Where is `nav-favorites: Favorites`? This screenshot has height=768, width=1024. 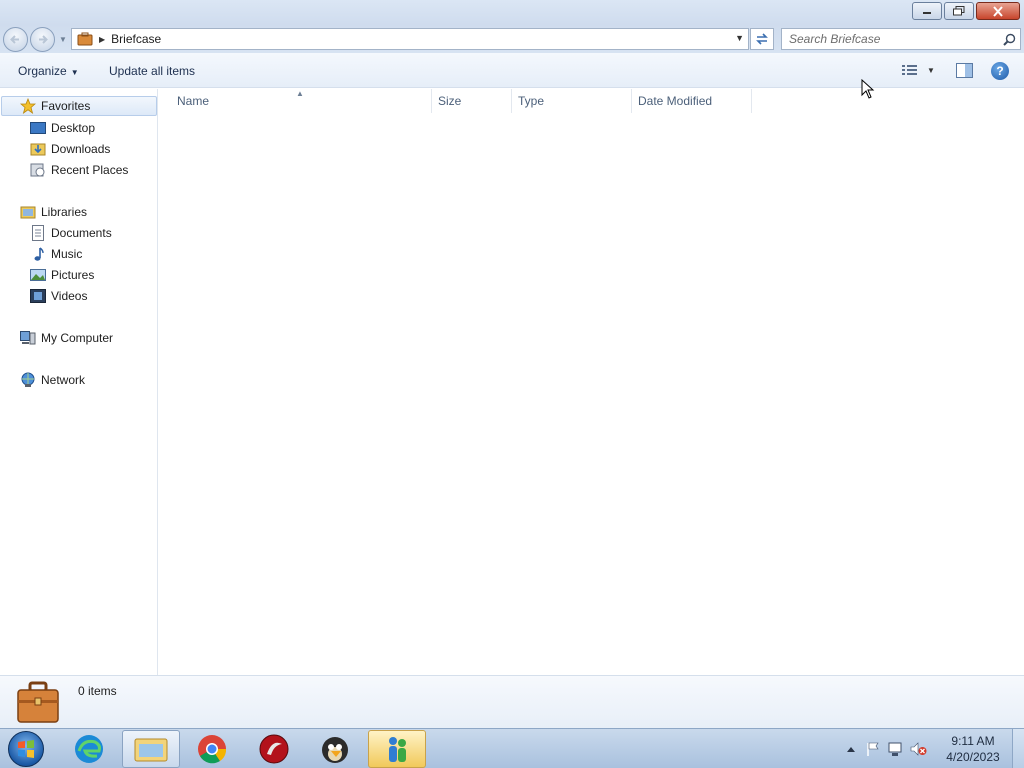 nav-favorites: Favorites is located at coordinates (79, 106).